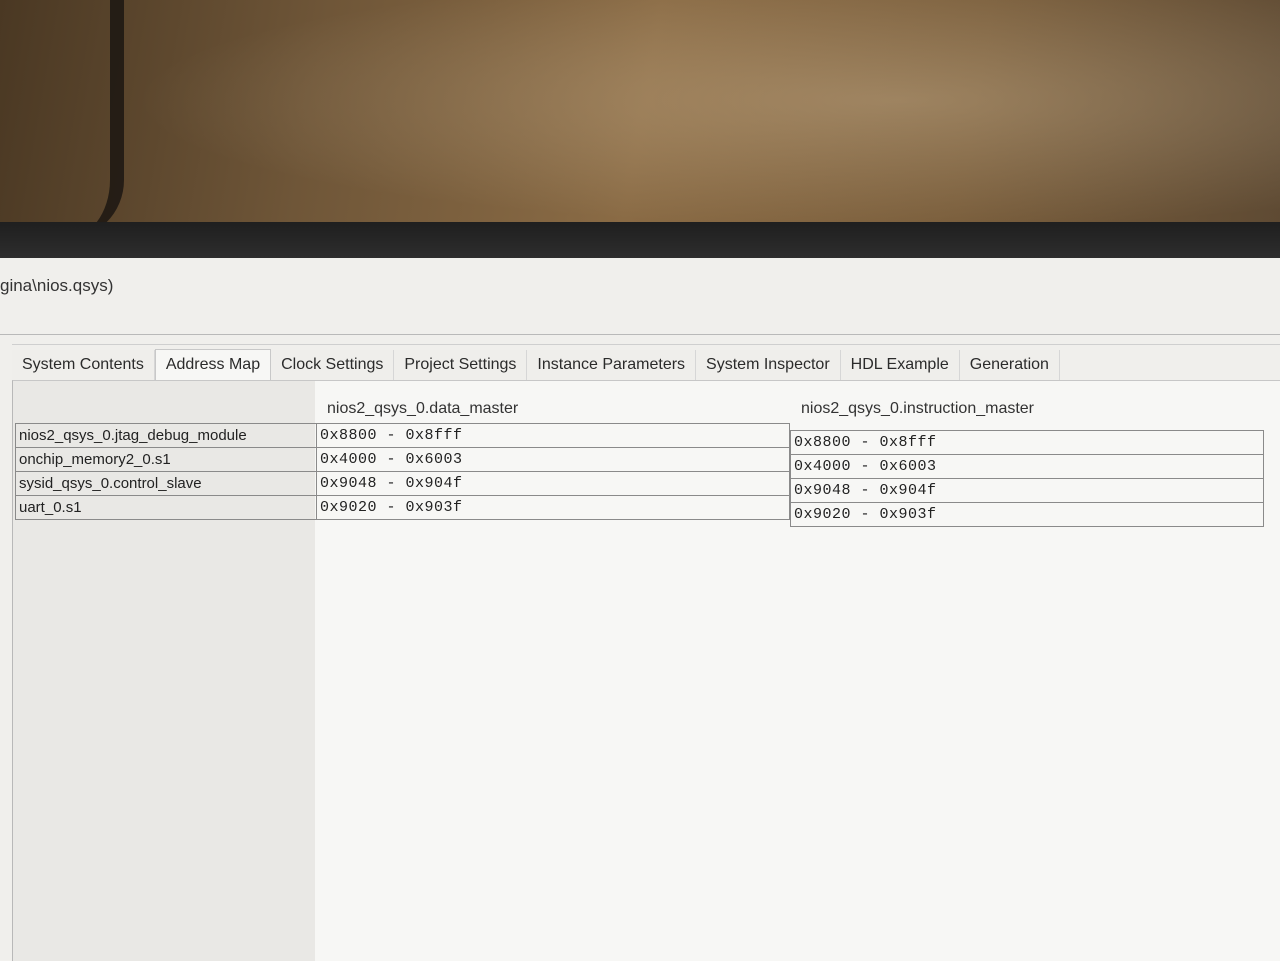 This screenshot has height=961, width=1280. What do you see at coordinates (461, 365) in the screenshot?
I see `tab-project-settings: Project Settings` at bounding box center [461, 365].